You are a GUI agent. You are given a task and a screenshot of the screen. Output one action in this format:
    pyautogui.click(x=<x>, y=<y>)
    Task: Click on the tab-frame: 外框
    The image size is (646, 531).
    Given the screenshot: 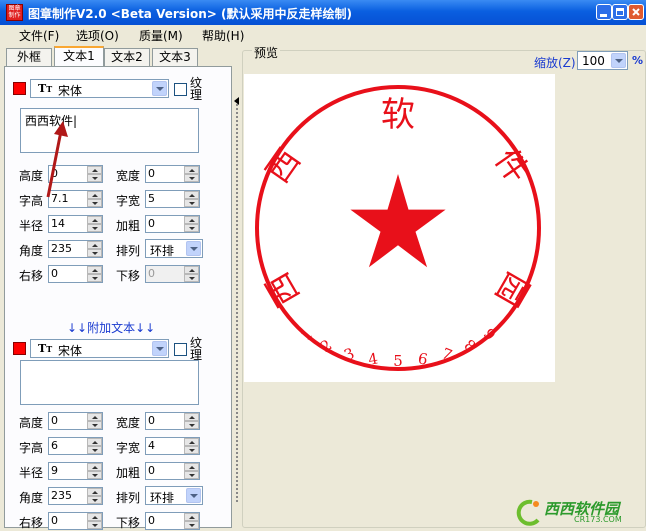 What is the action you would take?
    pyautogui.click(x=29, y=57)
    